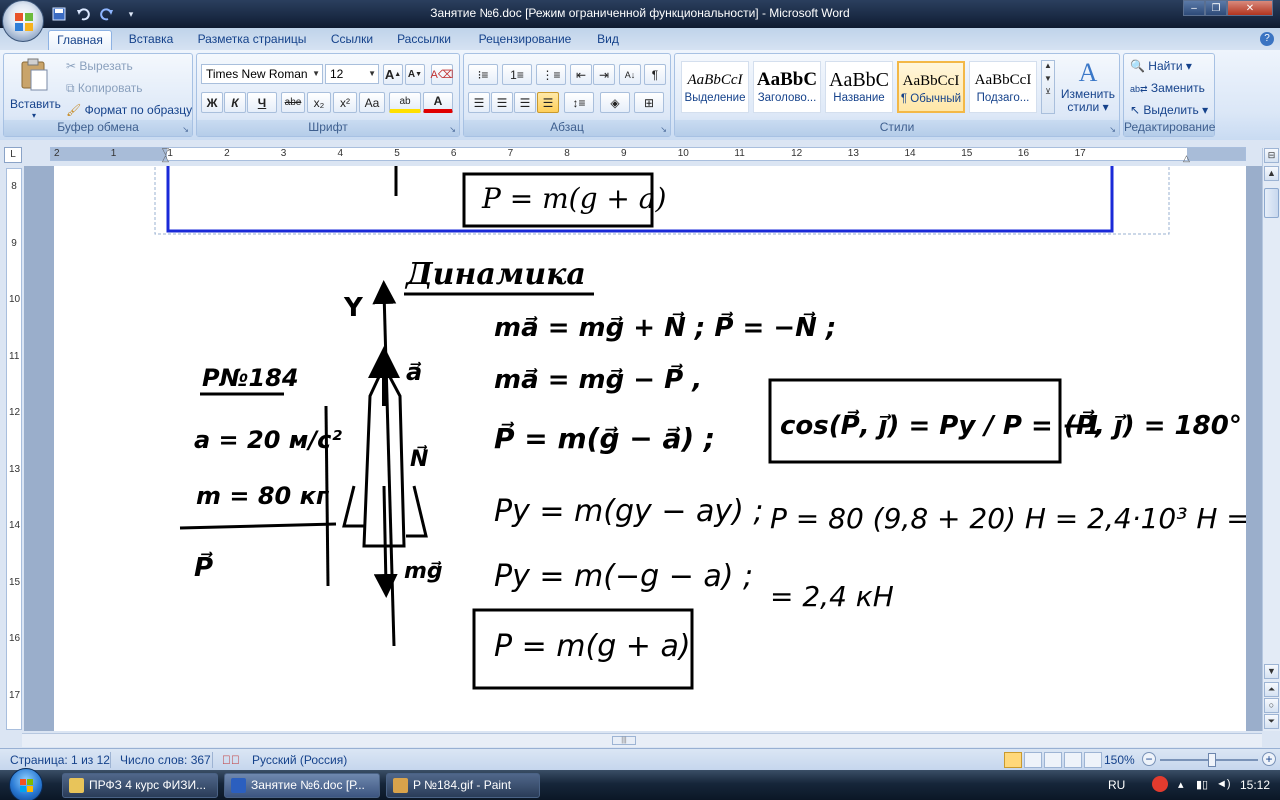  I want to click on borders-button: ⊞, so click(649, 102).